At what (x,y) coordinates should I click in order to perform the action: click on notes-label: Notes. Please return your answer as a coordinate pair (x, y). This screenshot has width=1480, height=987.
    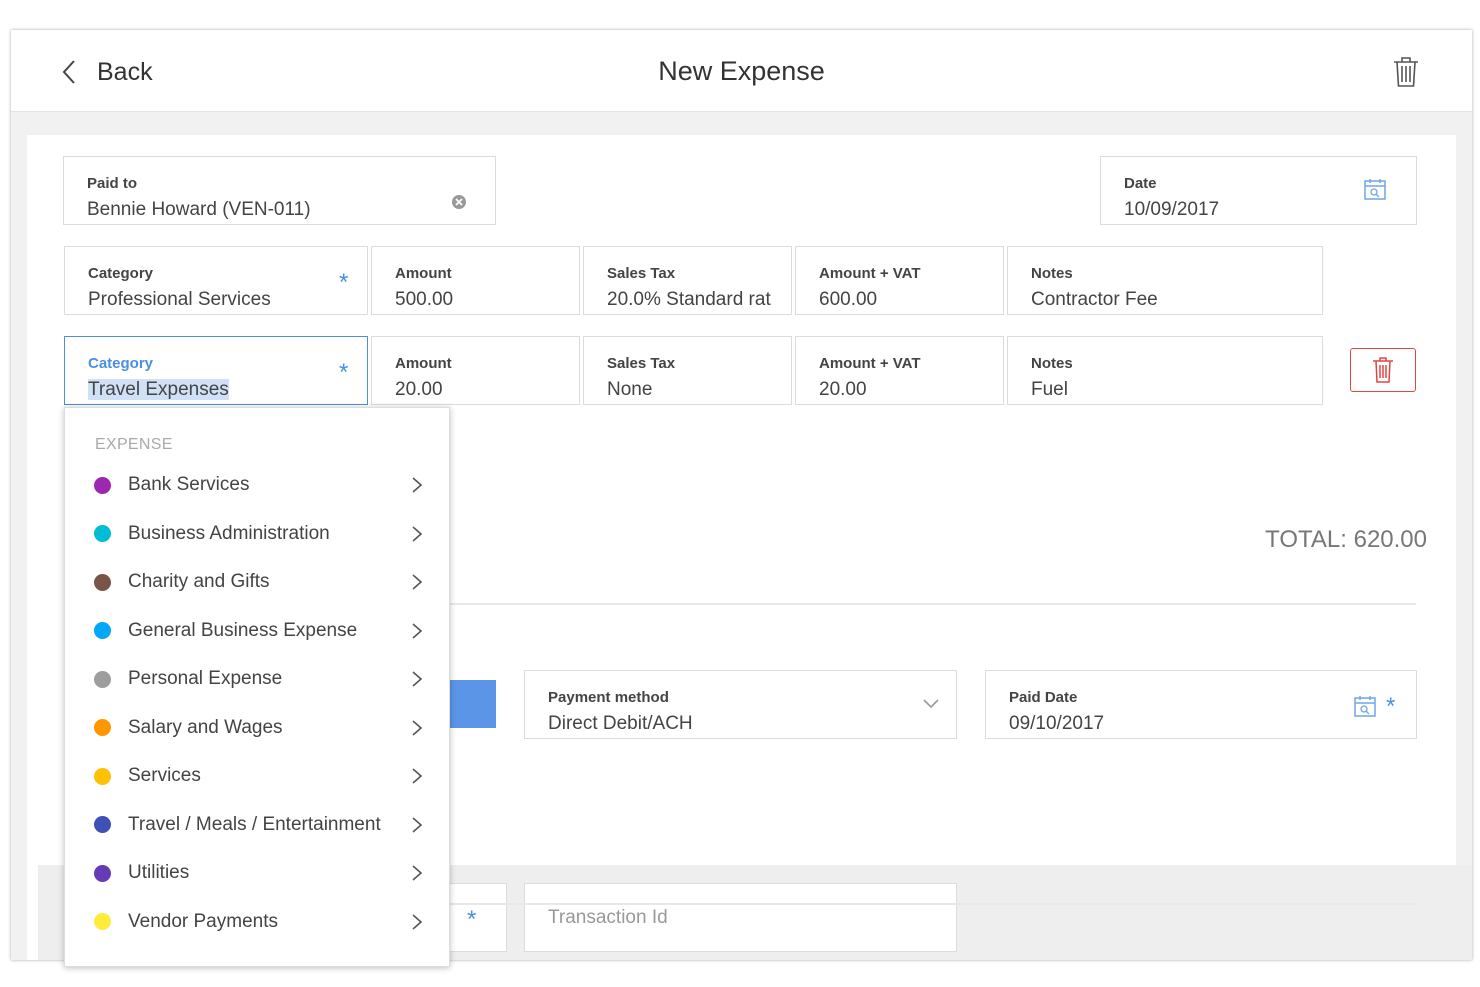
    Looking at the image, I should click on (1052, 273).